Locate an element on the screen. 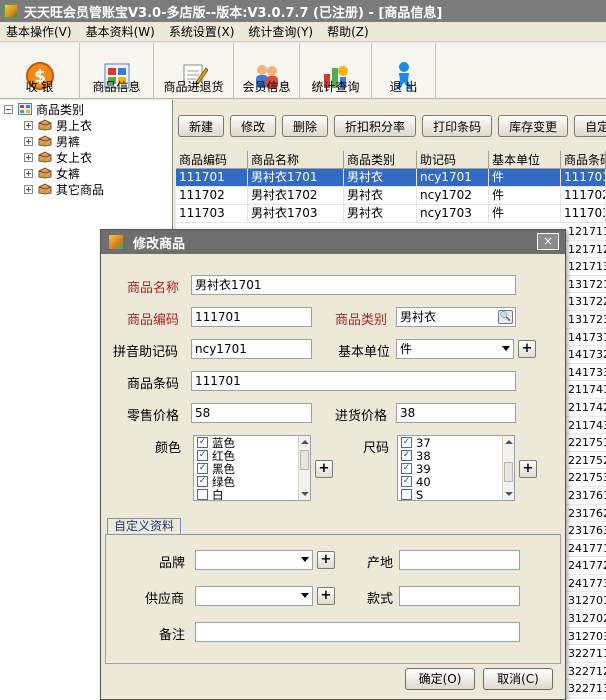 This screenshot has width=606, height=700. add-size-button: + is located at coordinates (528, 469).